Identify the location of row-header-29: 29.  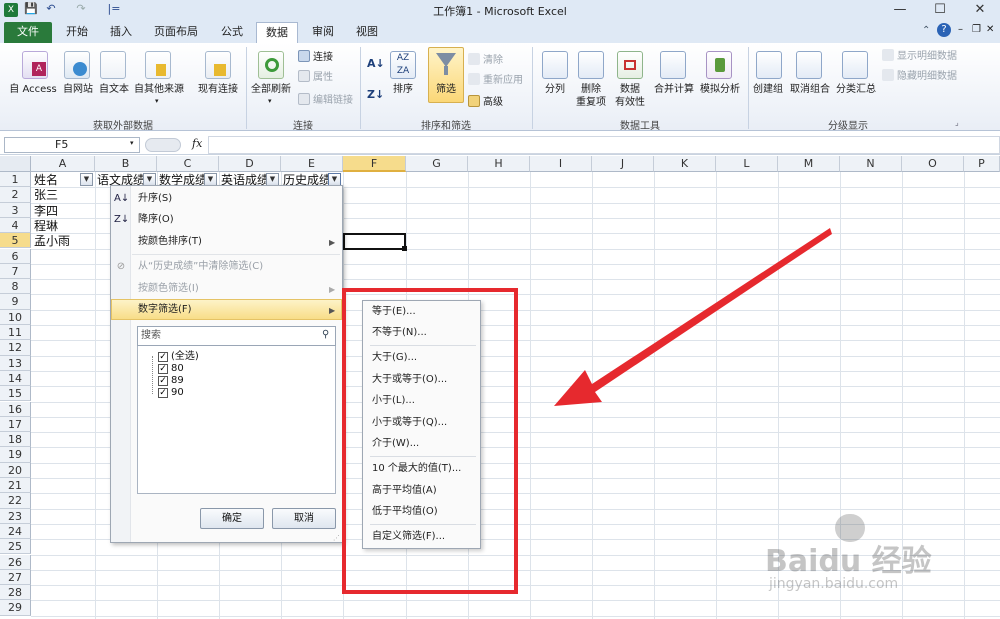
(15, 608).